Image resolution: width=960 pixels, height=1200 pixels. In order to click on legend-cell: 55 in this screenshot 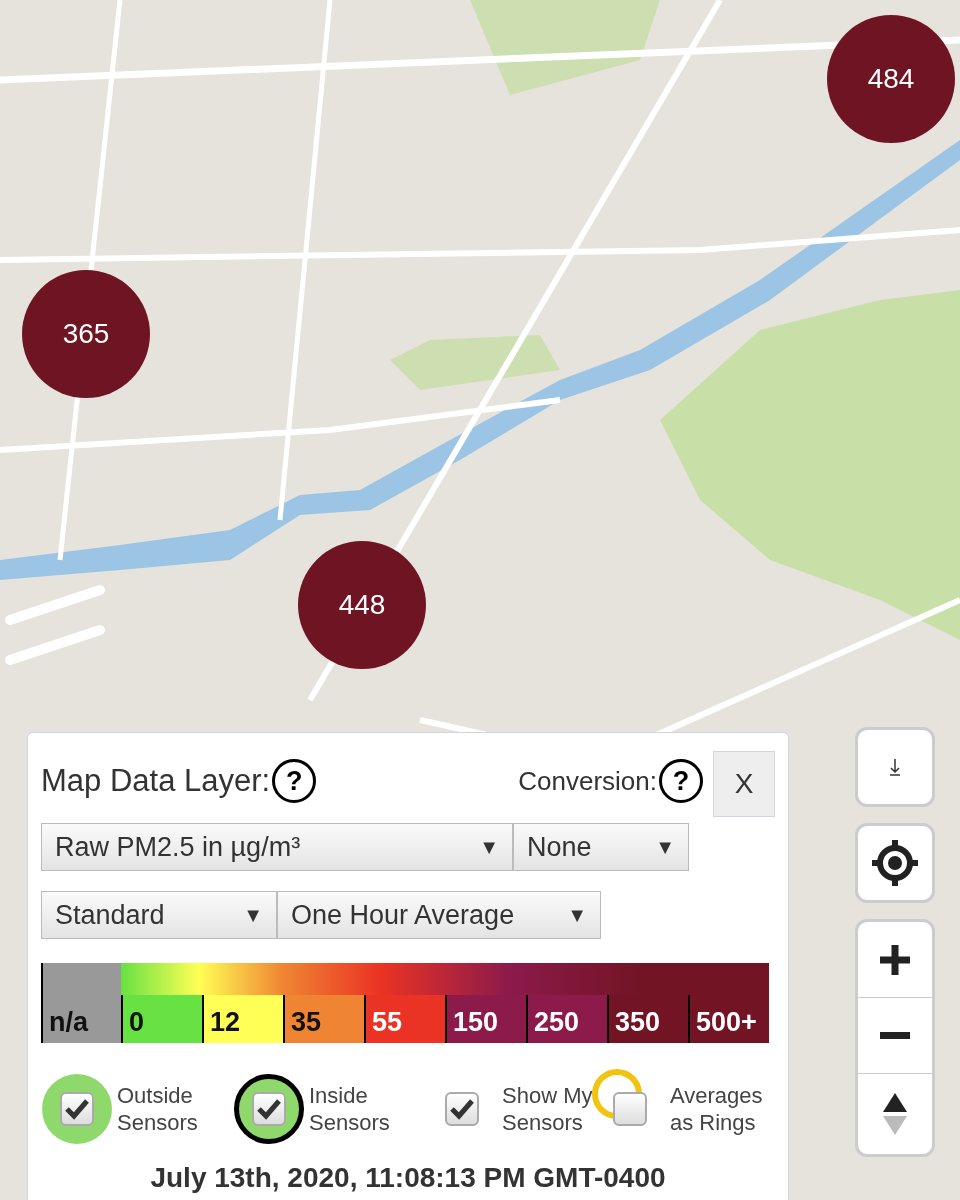, I will do `click(404, 1019)`.